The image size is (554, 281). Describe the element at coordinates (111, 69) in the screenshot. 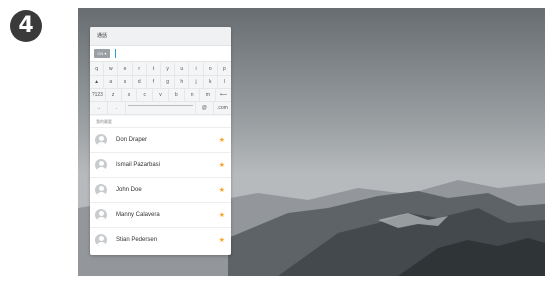

I see `key-w: w` at that location.